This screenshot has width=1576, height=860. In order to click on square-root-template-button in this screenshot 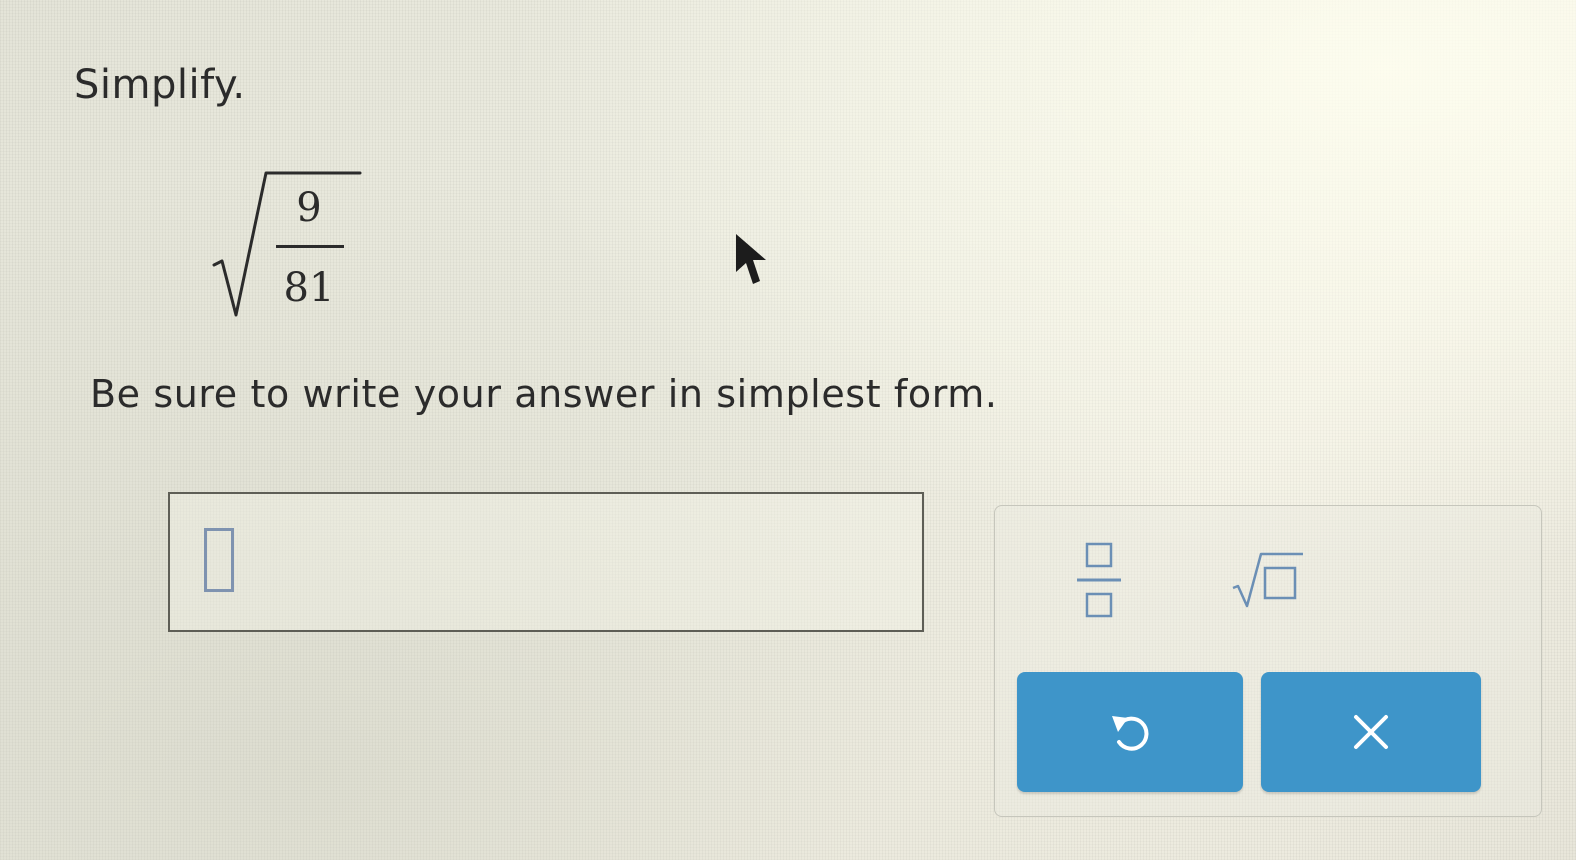, I will do `click(1267, 579)`.